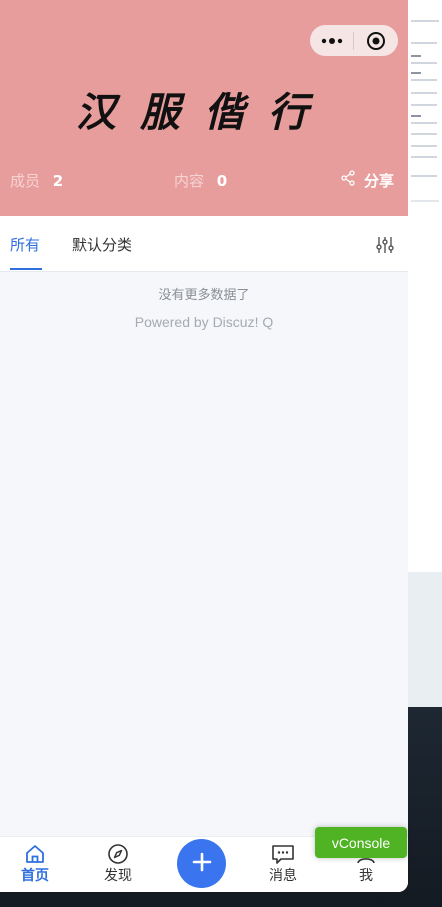 The image size is (442, 907). What do you see at coordinates (102, 244) in the screenshot?
I see `tab-default-category: 默认分类` at bounding box center [102, 244].